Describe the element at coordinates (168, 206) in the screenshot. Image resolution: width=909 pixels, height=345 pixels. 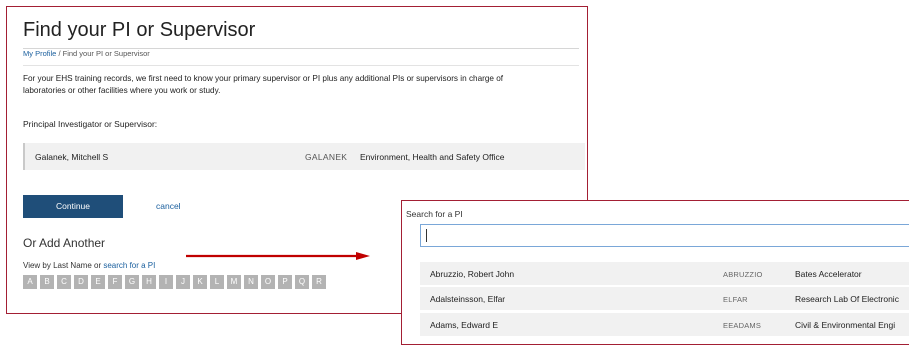
I see `cancel-link: cancel` at that location.